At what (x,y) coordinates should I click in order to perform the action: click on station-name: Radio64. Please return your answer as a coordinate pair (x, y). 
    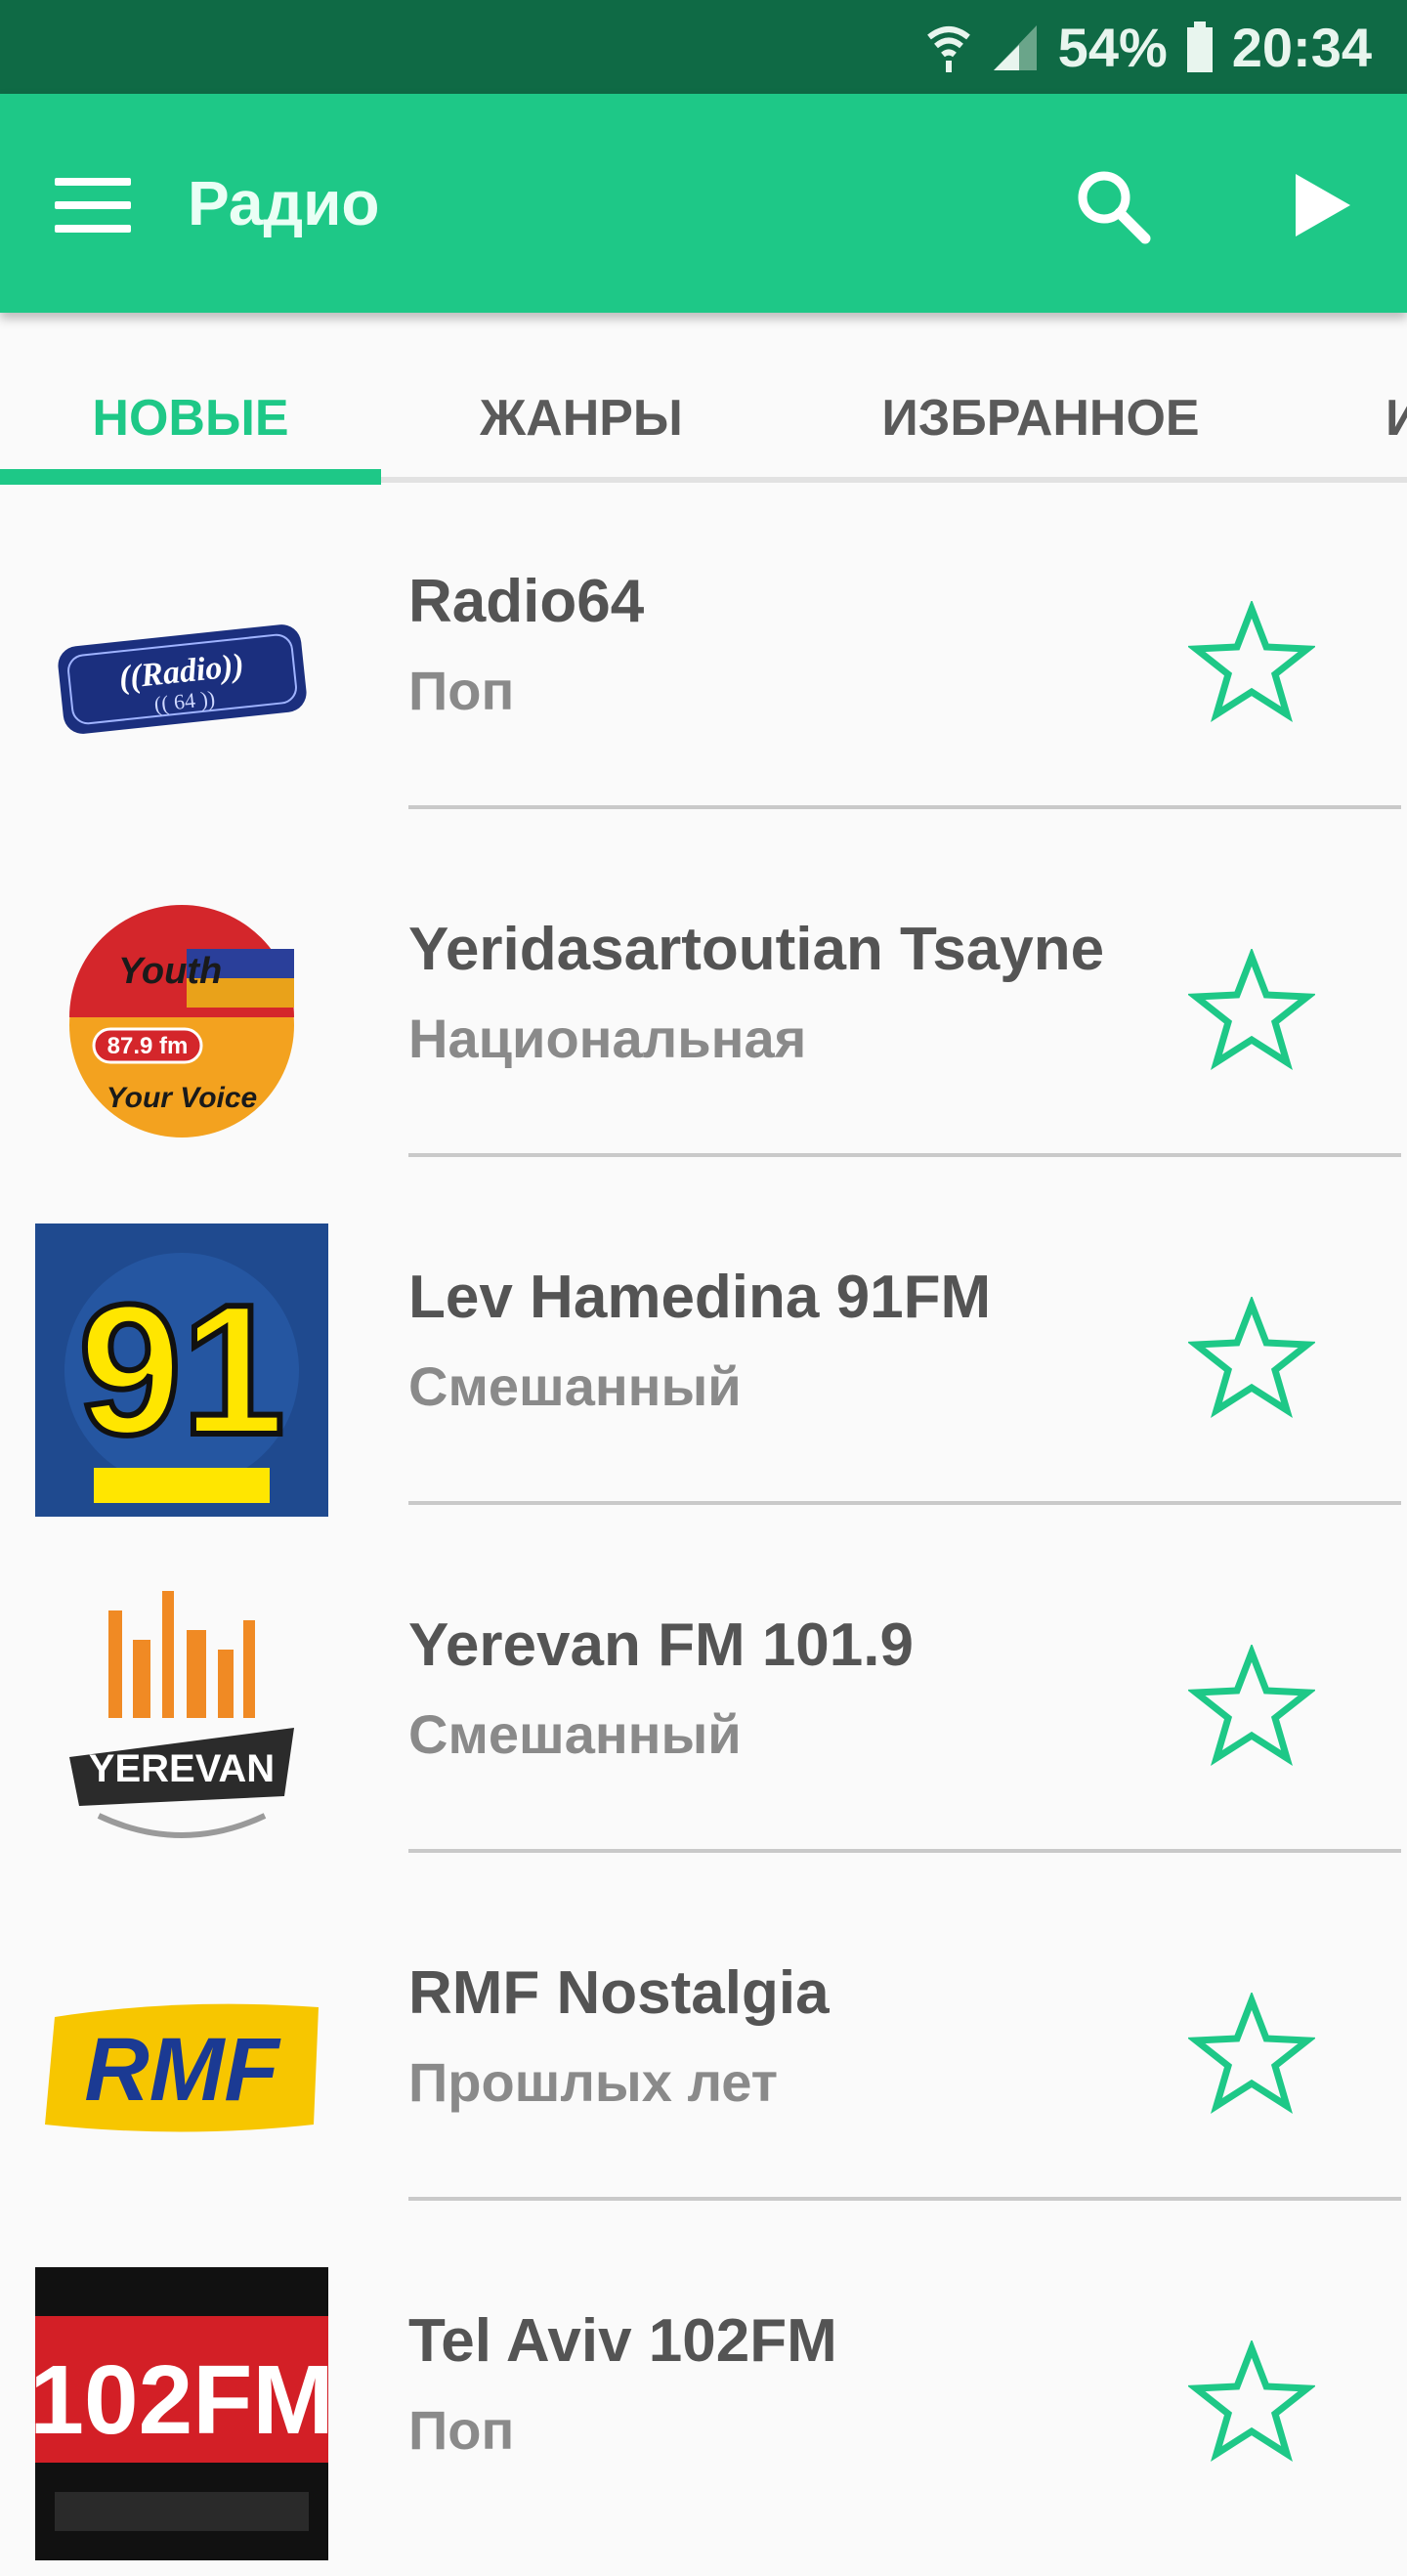
    Looking at the image, I should click on (526, 602).